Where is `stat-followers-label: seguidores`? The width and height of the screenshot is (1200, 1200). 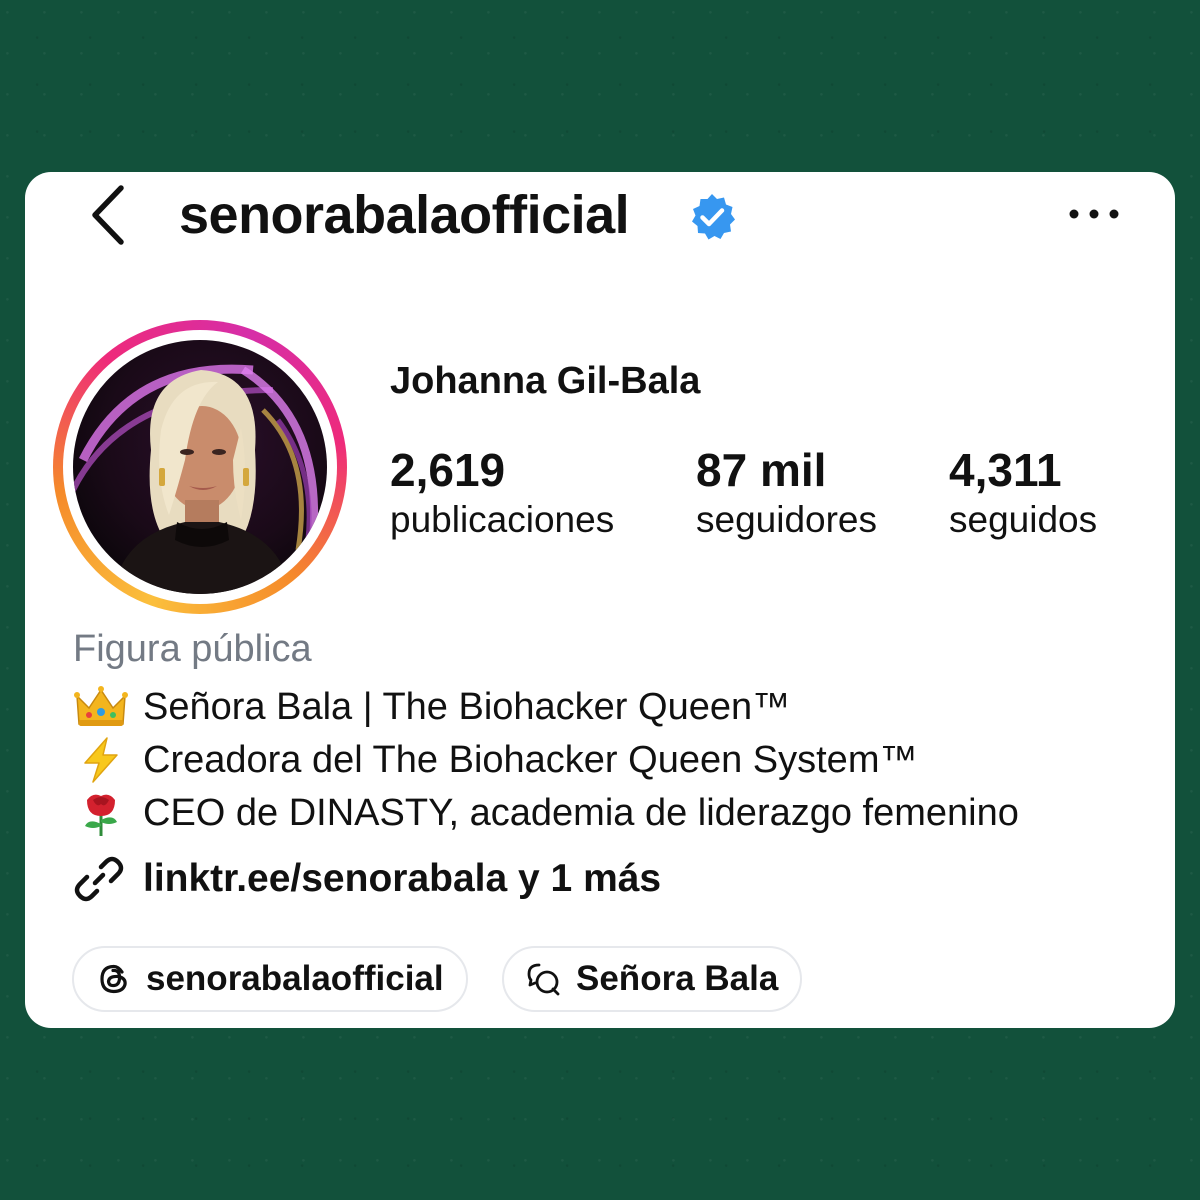
stat-followers-label: seguidores is located at coordinates (787, 519).